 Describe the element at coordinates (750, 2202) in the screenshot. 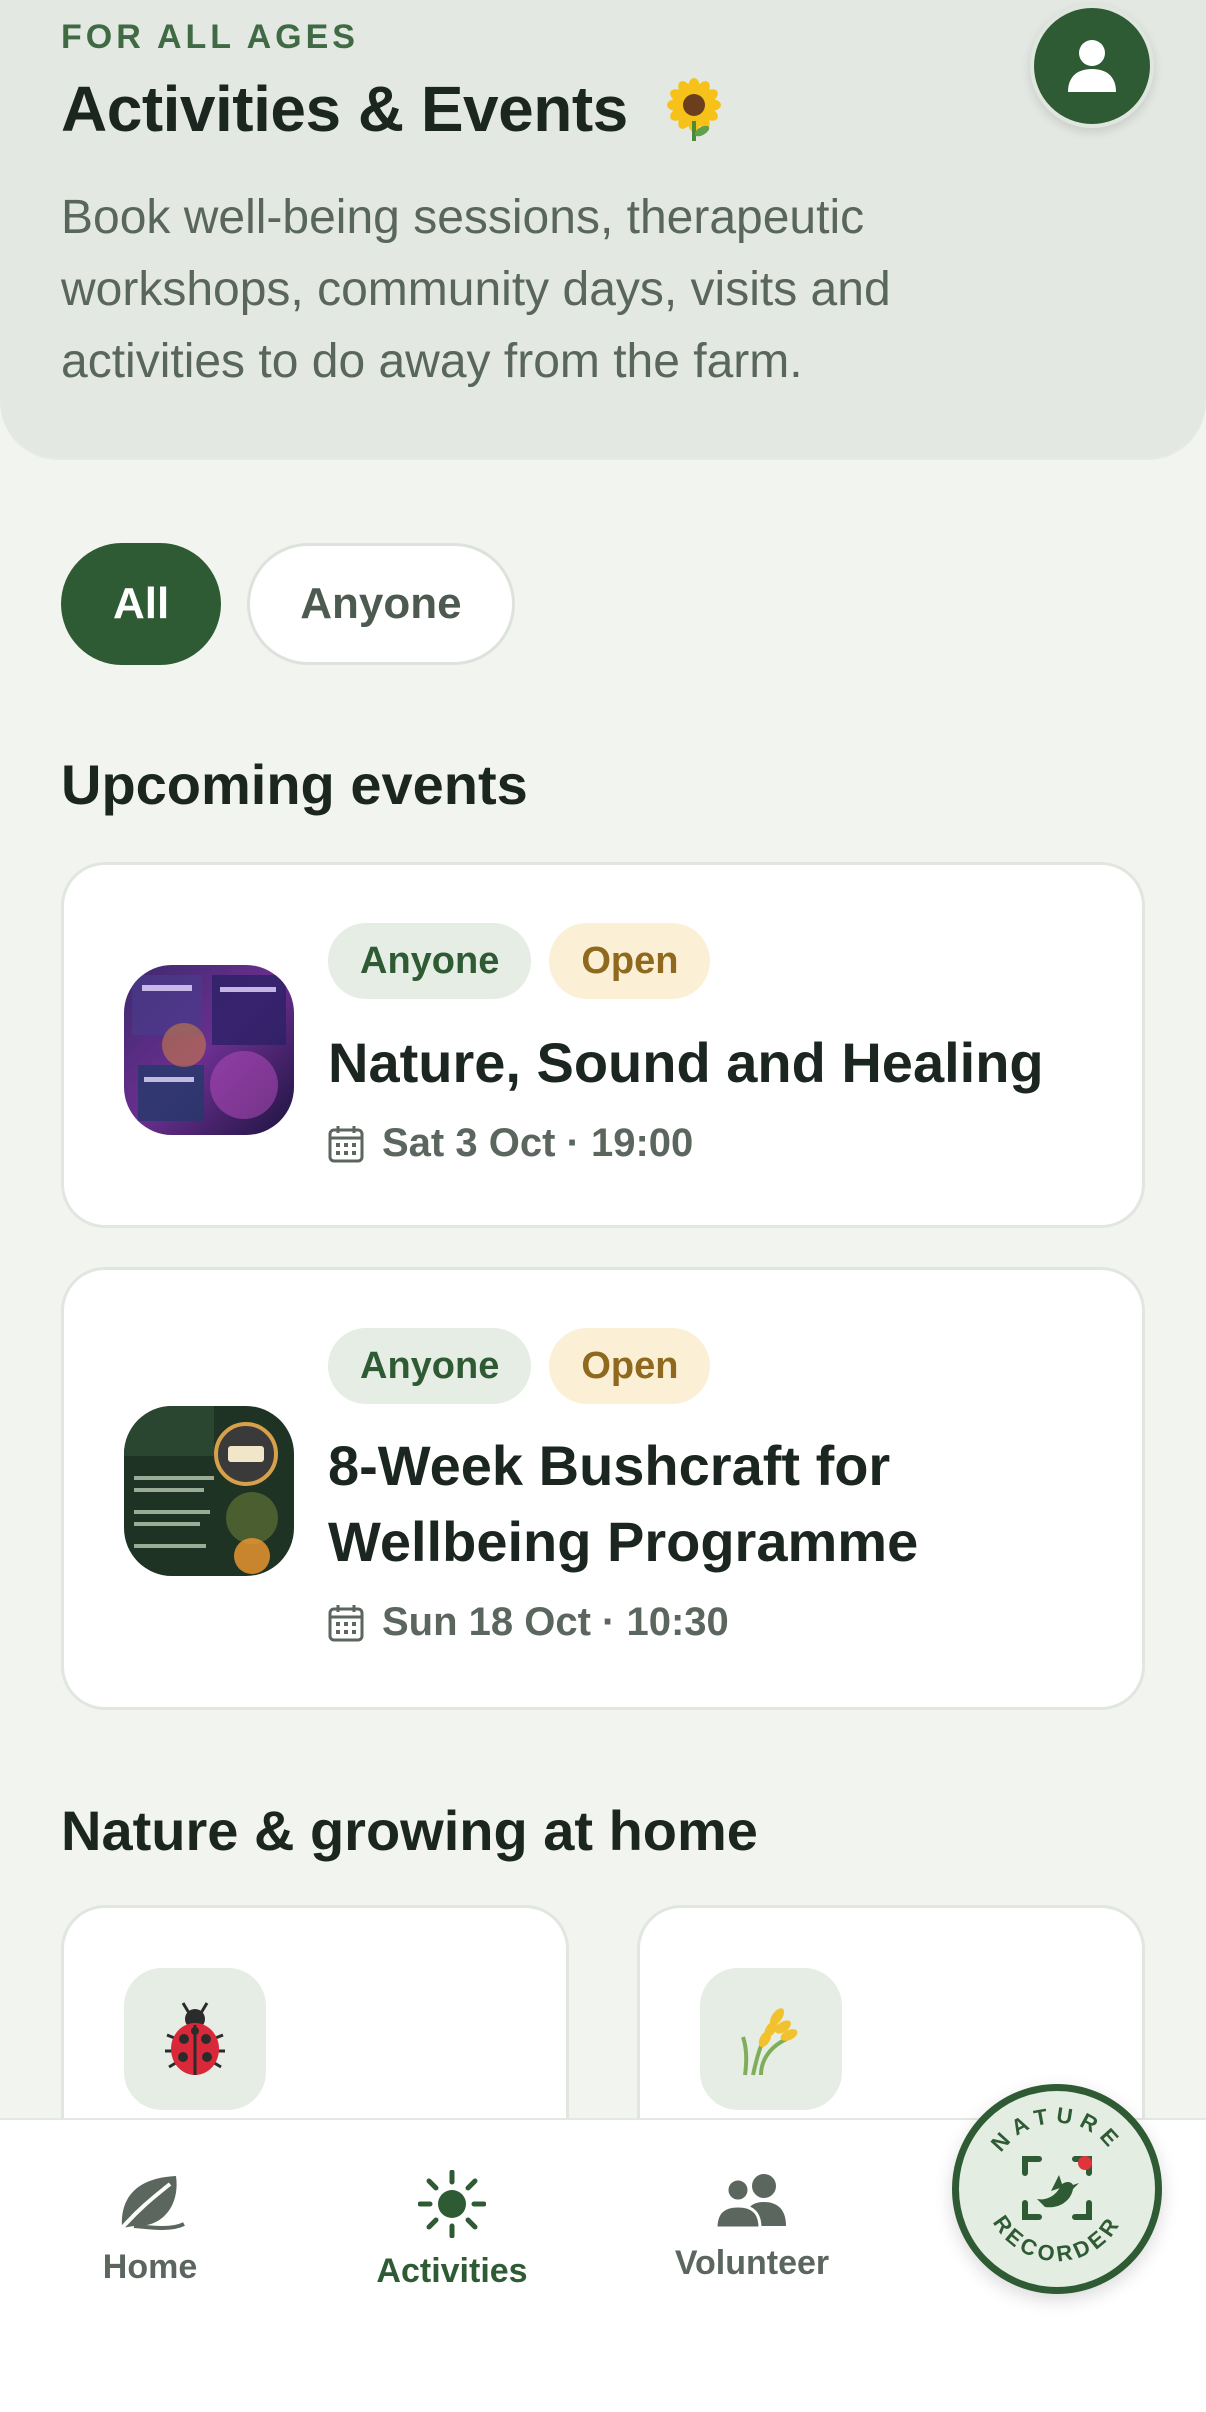

I see `people-icon` at that location.